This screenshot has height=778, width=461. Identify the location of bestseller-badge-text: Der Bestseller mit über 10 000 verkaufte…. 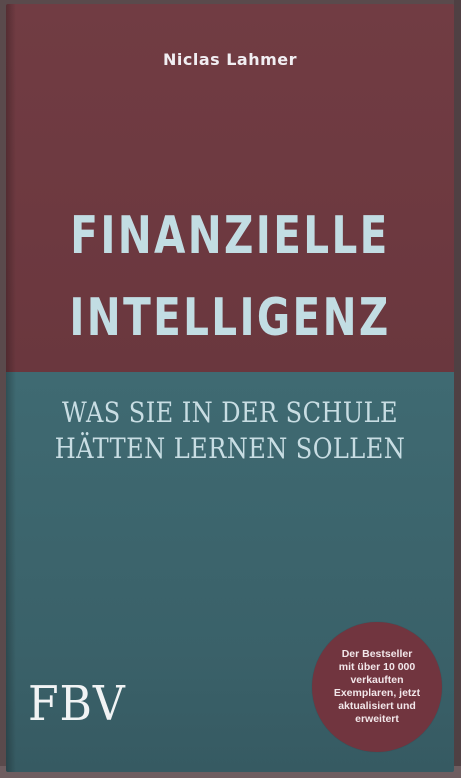
(377, 687).